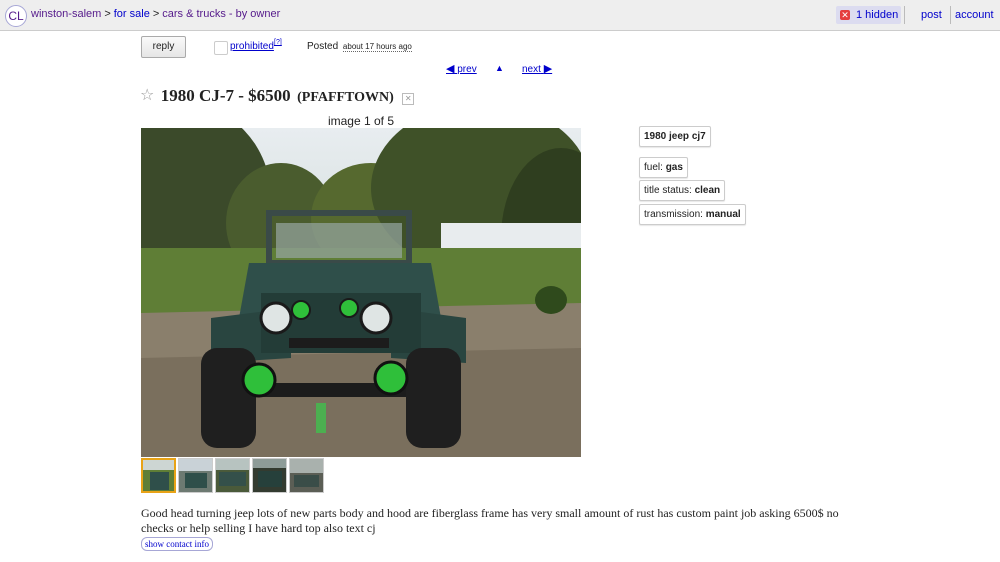 This screenshot has width=1000, height=562. Describe the element at coordinates (252, 46) in the screenshot. I see `prohibited-link: prohibited` at that location.